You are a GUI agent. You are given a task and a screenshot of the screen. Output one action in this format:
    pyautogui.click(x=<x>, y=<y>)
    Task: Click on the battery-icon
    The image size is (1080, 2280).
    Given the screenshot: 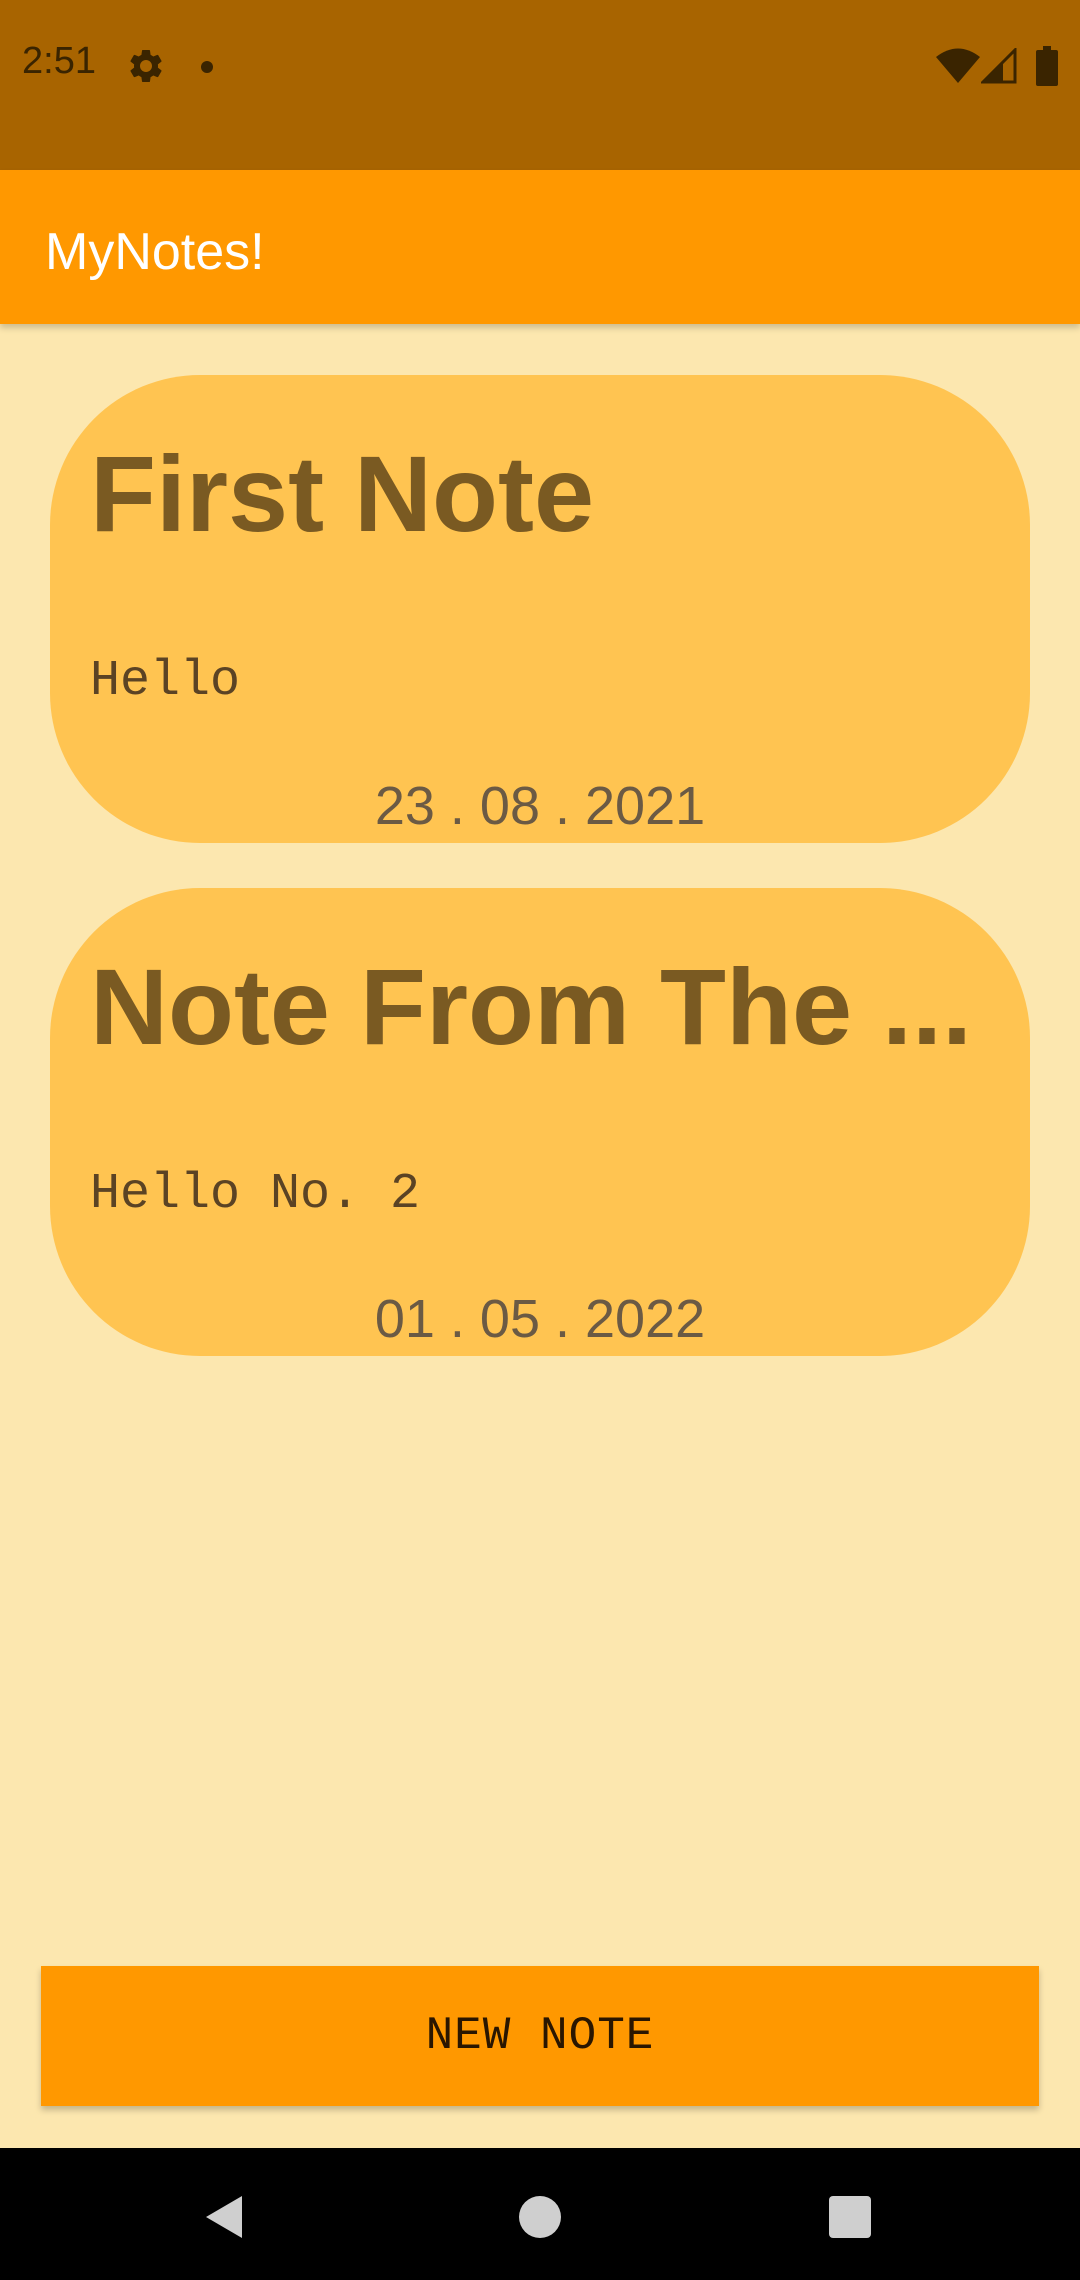 What is the action you would take?
    pyautogui.click(x=1047, y=66)
    